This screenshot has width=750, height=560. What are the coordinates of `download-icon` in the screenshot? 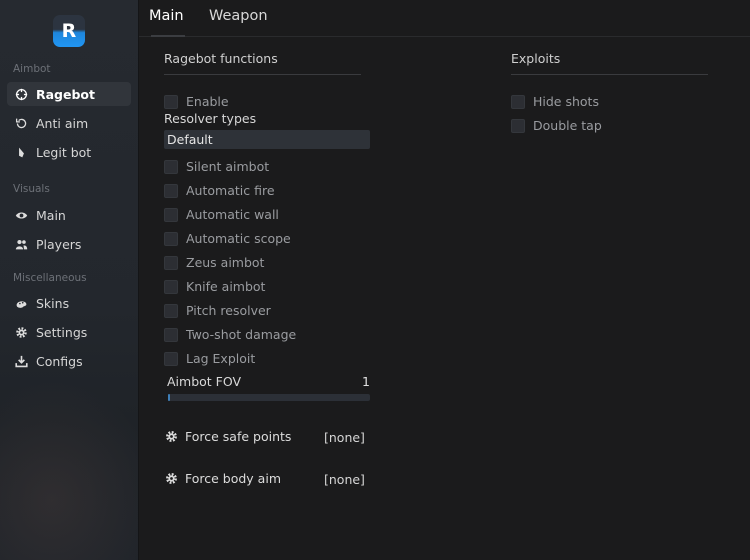 It's located at (21, 361).